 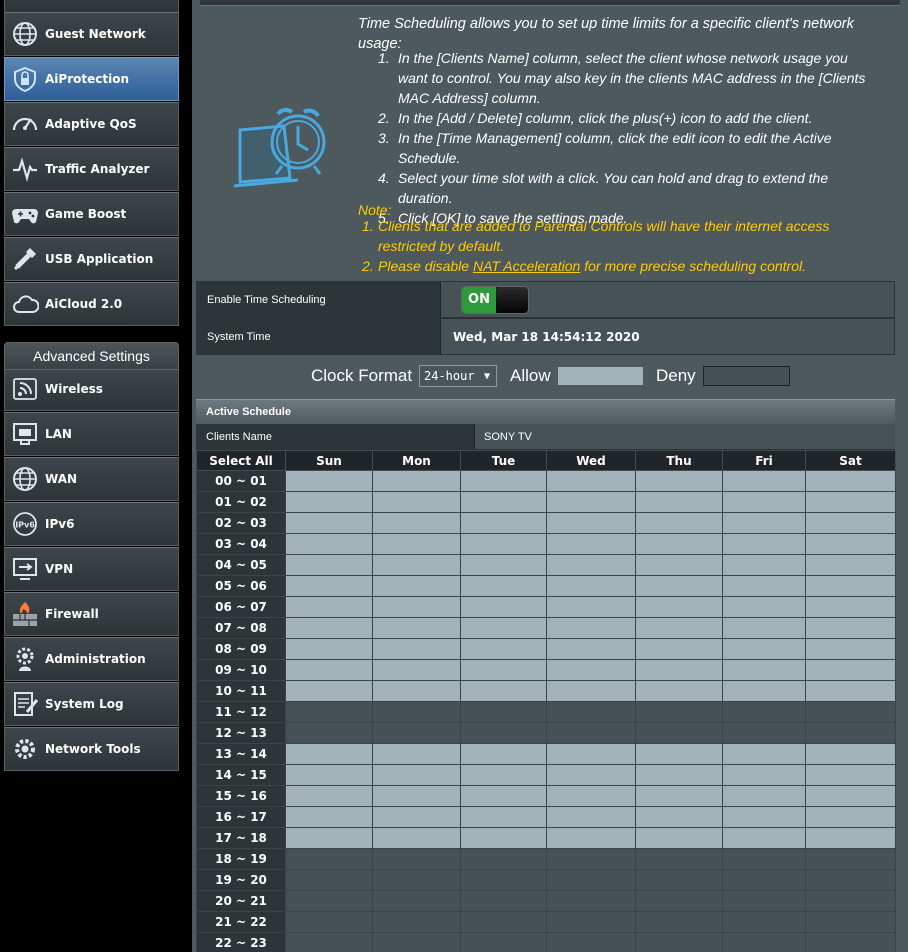 I want to click on day-header-thu: Thu, so click(x=679, y=460).